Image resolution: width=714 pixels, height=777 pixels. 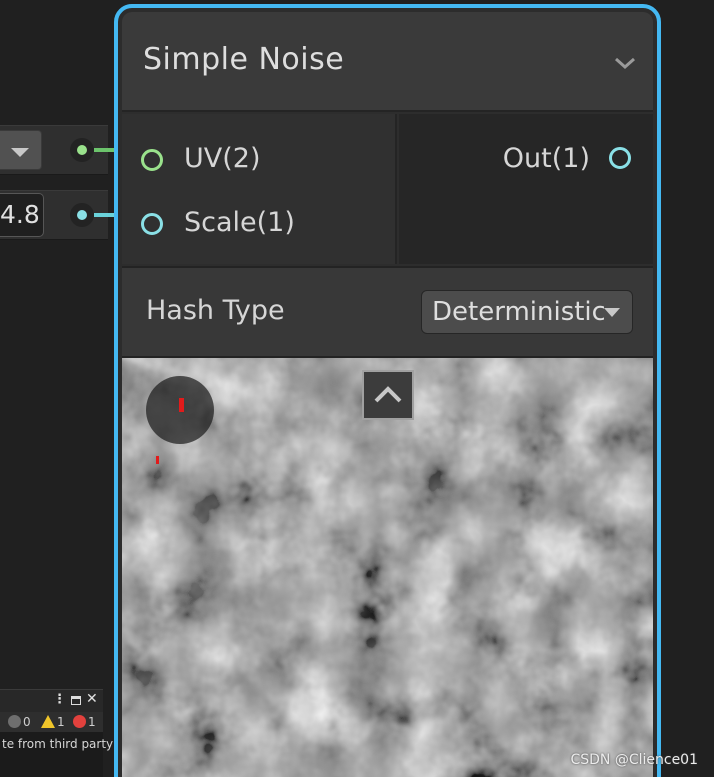 I want to click on input-port-uv: UV(2), so click(x=258, y=160).